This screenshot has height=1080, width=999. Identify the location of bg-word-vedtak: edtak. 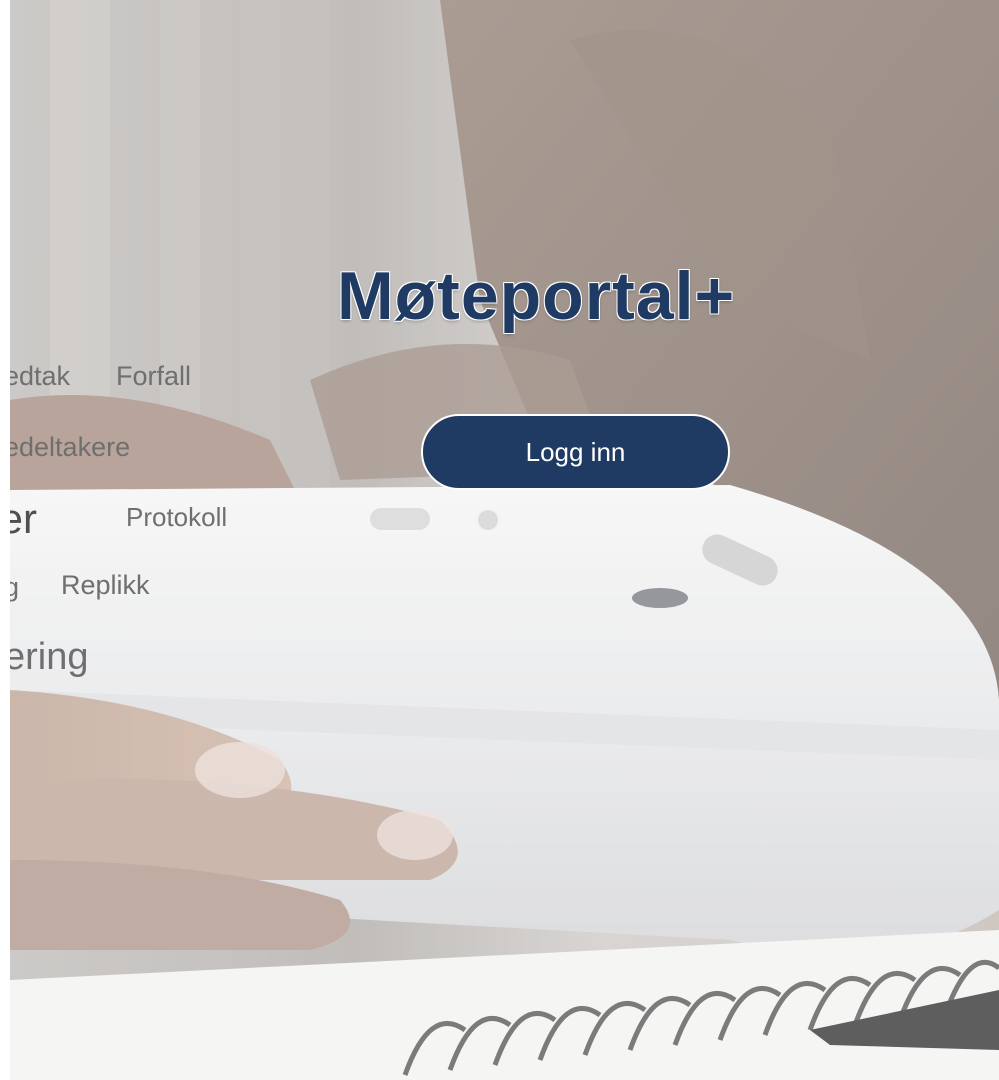
(37, 376).